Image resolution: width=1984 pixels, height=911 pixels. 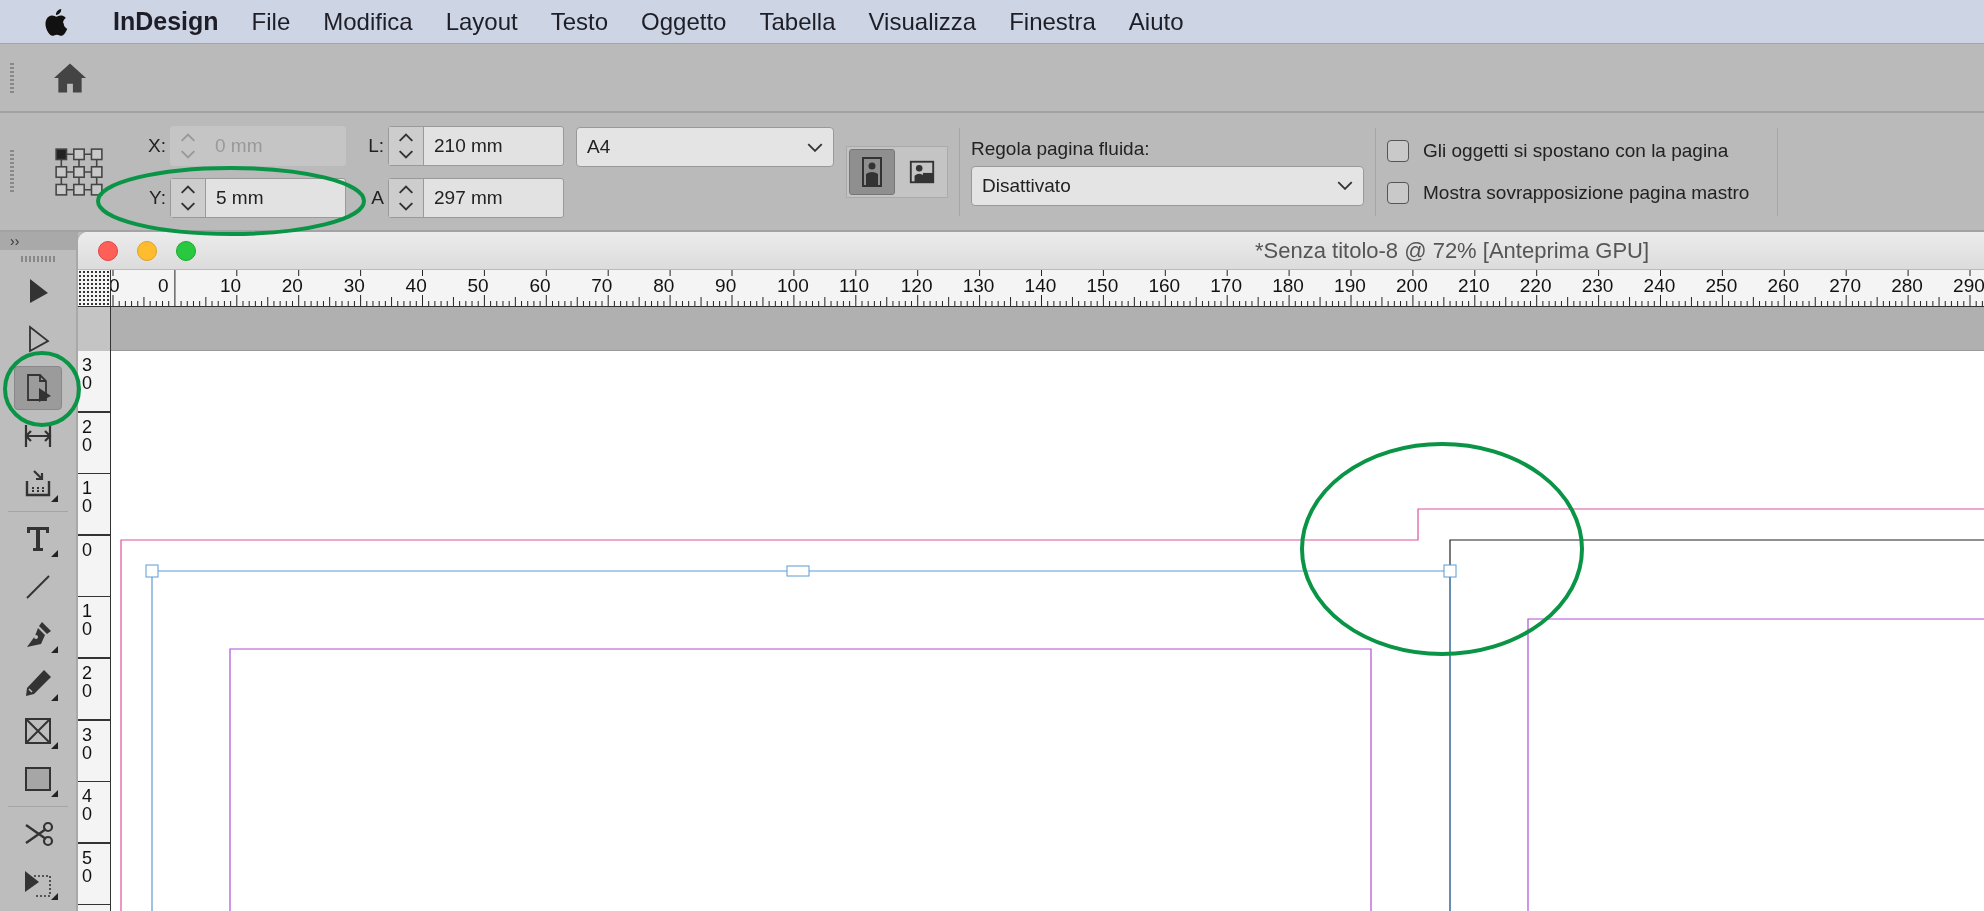 What do you see at coordinates (1536, 285) in the screenshot?
I see `ruler-label: 220` at bounding box center [1536, 285].